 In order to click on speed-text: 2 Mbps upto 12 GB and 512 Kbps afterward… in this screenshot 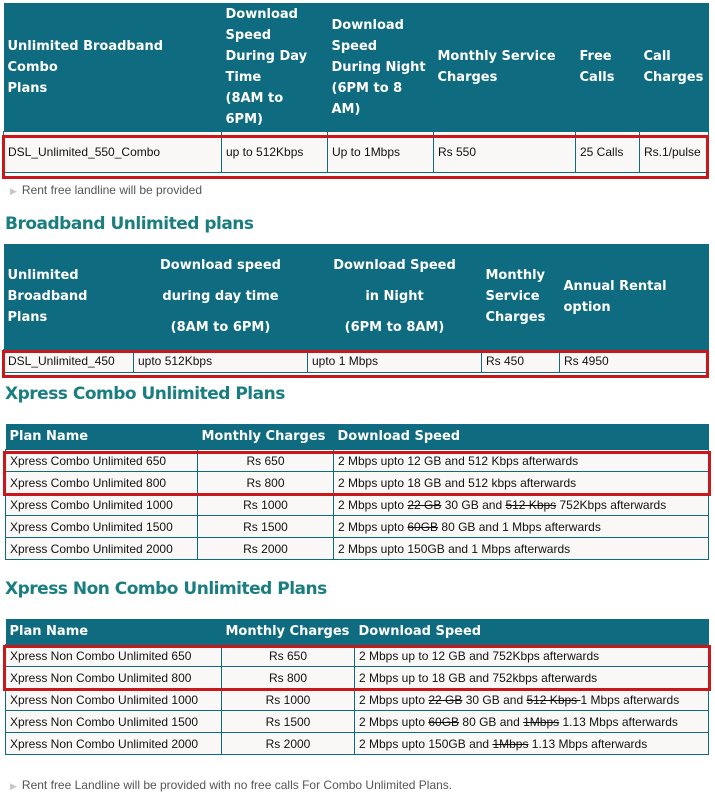, I will do `click(458, 460)`.